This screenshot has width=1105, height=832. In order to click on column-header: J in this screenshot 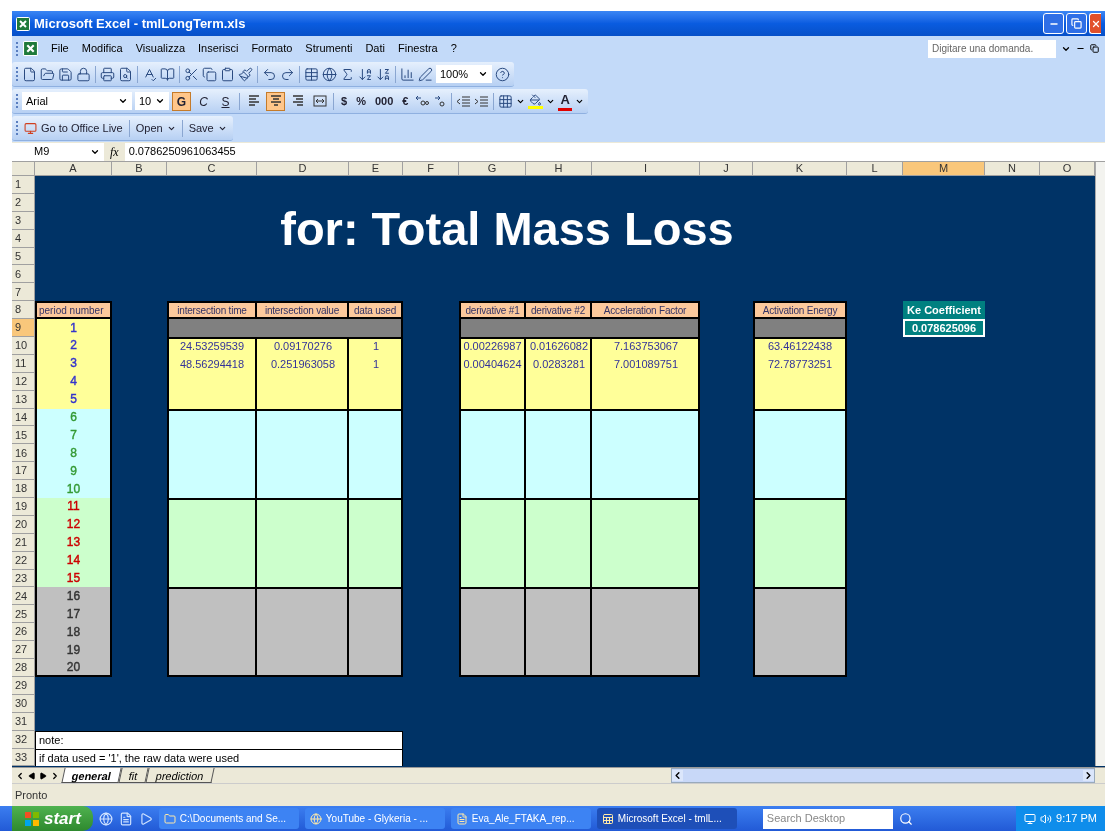, I will do `click(726, 169)`.